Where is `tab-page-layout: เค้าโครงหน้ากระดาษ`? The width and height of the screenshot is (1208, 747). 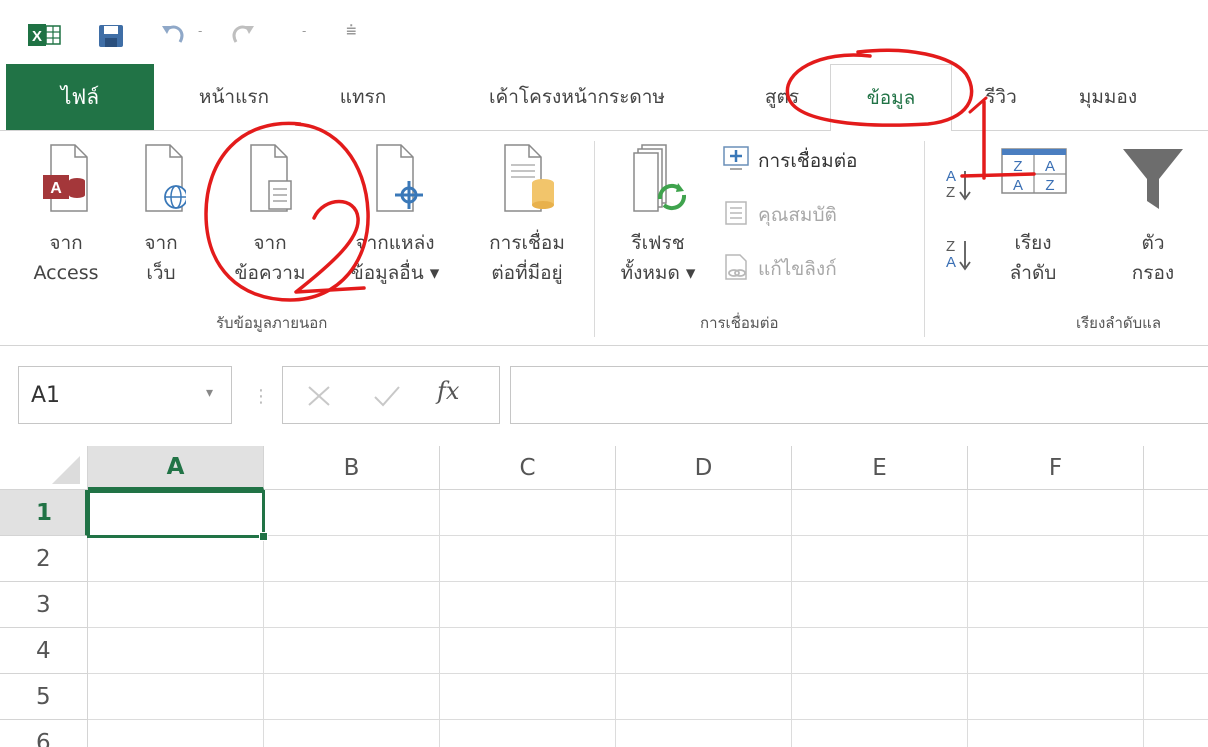
tab-page-layout: เค้าโครงหน้ากระดาษ is located at coordinates (577, 97).